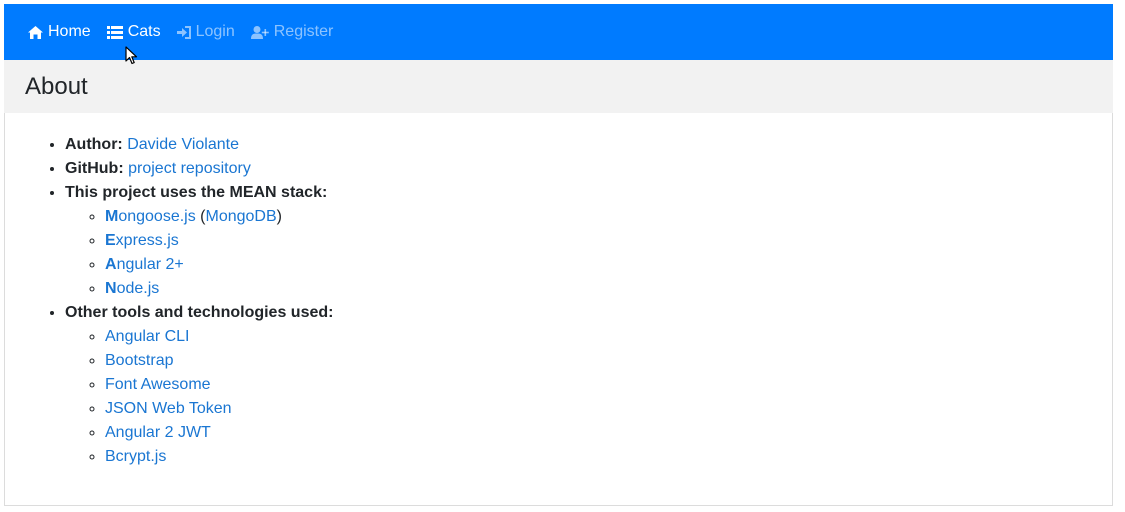 This screenshot has height=512, width=1125. What do you see at coordinates (189, 168) in the screenshot?
I see `github-link: project repository` at bounding box center [189, 168].